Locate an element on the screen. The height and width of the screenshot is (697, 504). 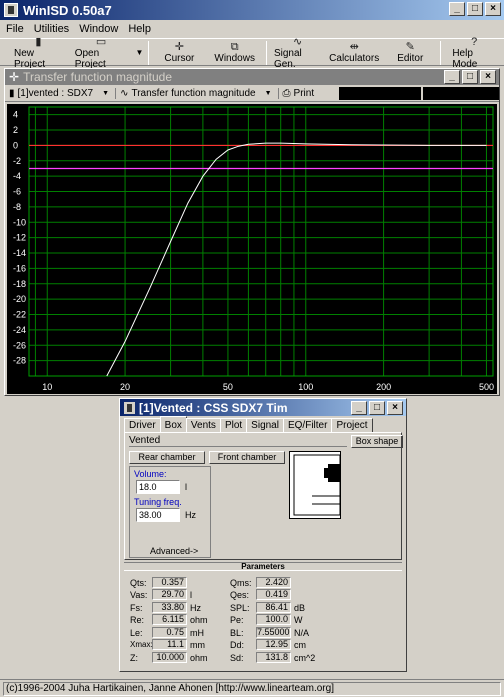
volume-label: Volume: is located at coordinates (150, 474).